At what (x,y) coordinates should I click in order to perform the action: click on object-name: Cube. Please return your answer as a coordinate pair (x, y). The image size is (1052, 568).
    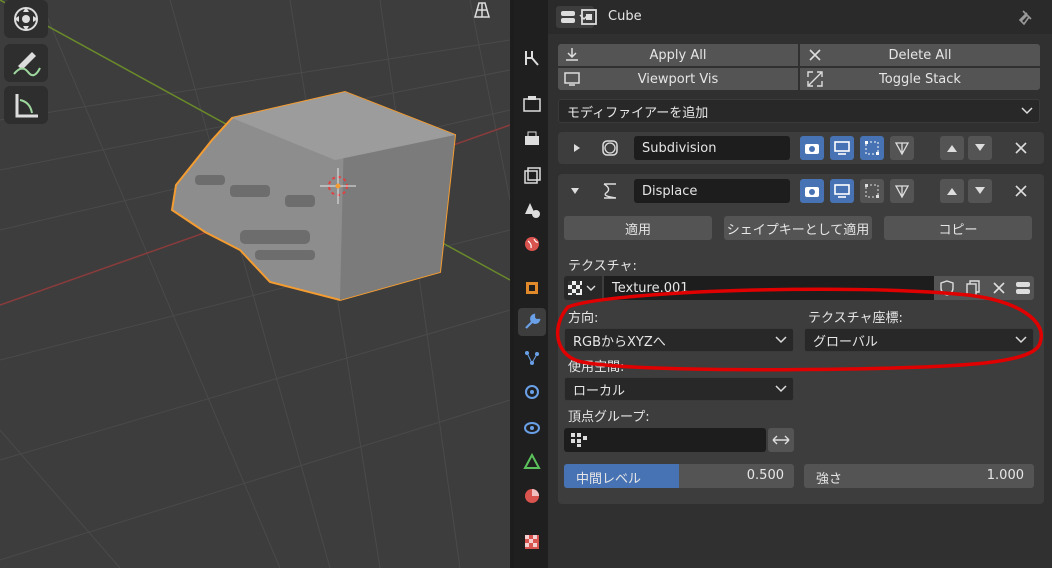
    Looking at the image, I should click on (625, 16).